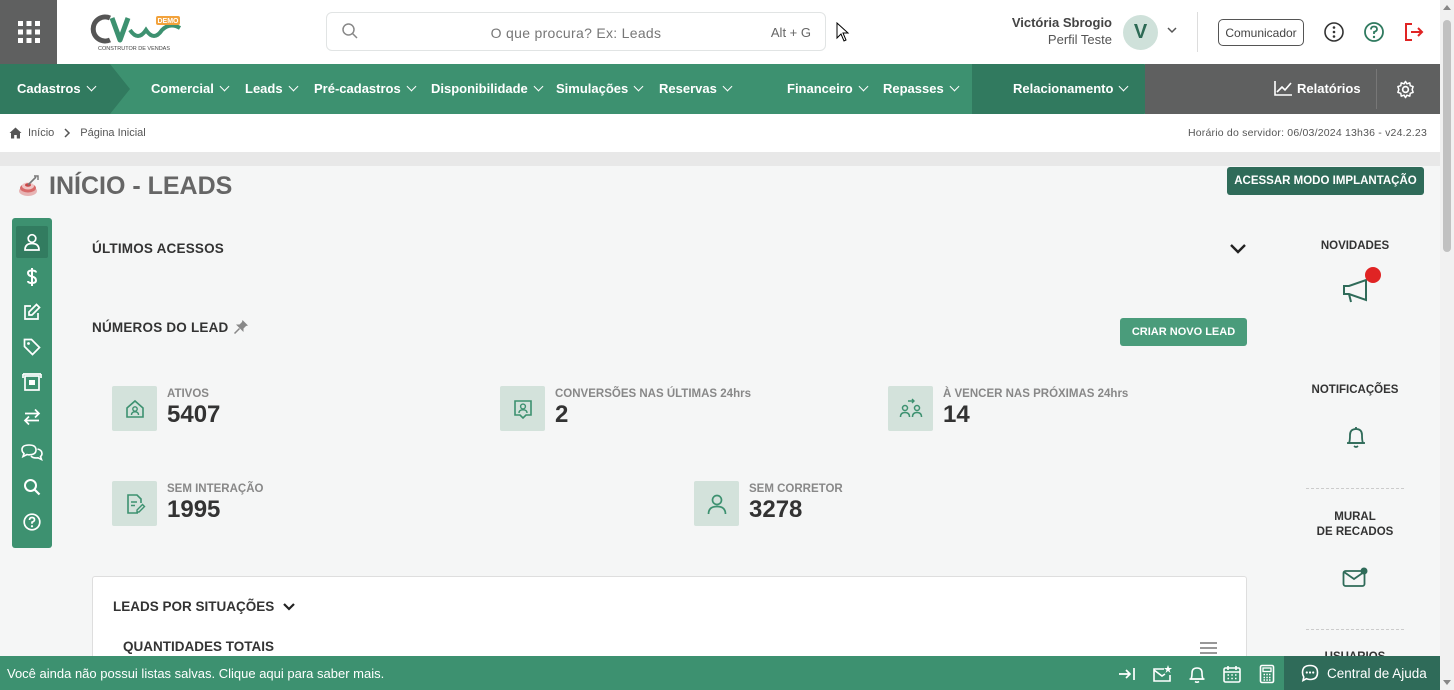 Image resolution: width=1454 pixels, height=690 pixels. Describe the element at coordinates (1447, 345) in the screenshot. I see `page-scrollbar` at that location.